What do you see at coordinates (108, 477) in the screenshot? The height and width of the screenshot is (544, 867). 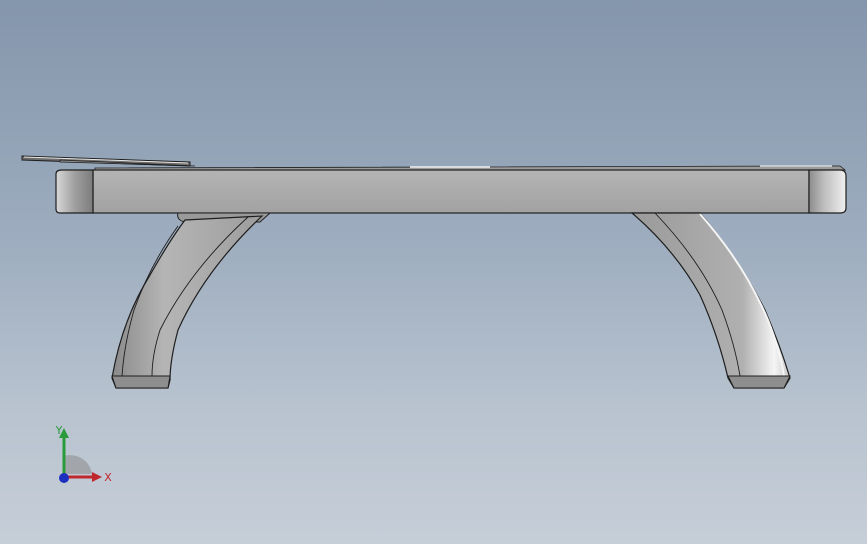 I see `x-axis-label: X` at bounding box center [108, 477].